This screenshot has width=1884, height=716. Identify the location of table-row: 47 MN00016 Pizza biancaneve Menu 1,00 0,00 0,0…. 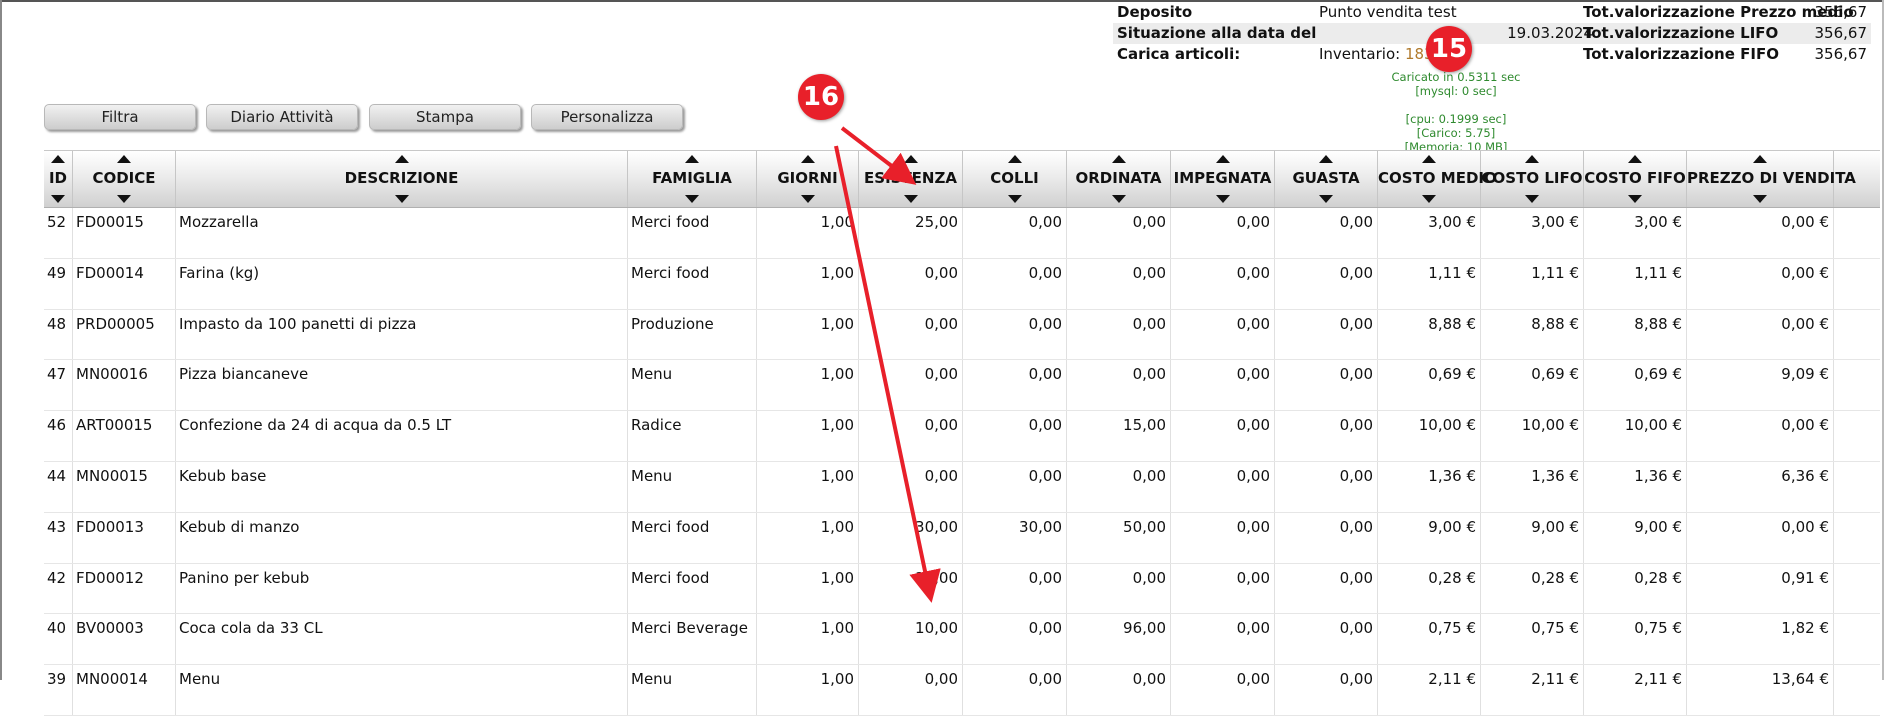
(962, 386).